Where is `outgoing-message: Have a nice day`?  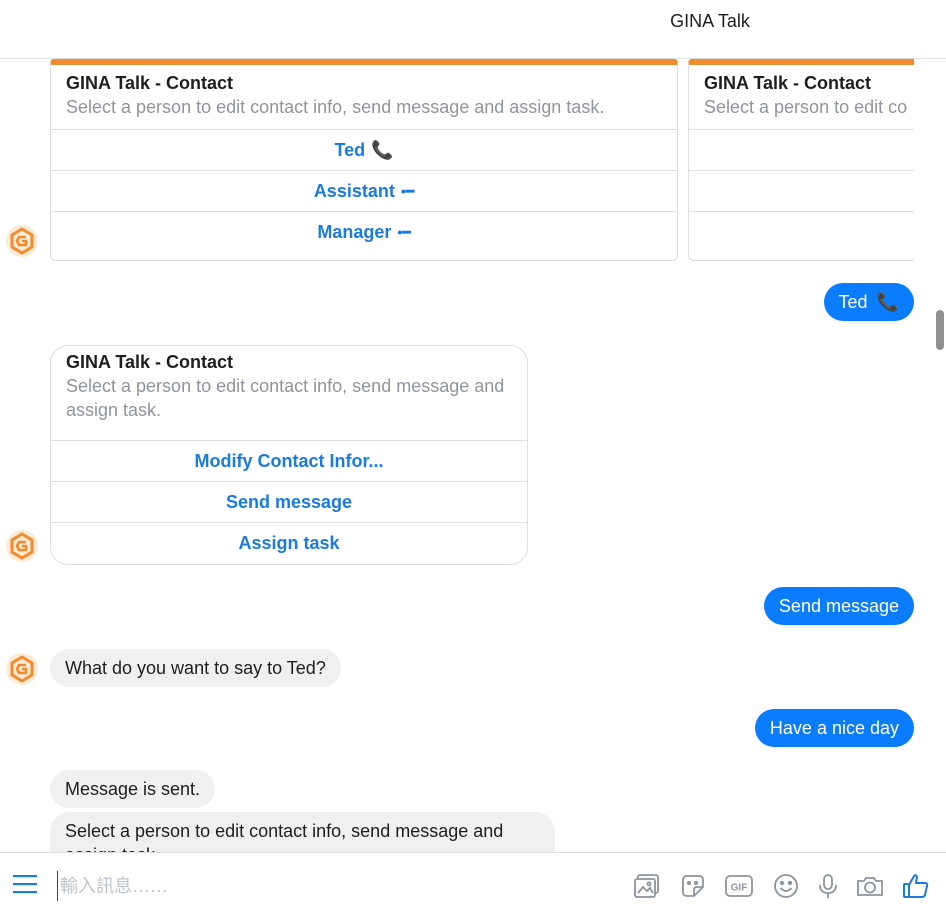 outgoing-message: Have a nice day is located at coordinates (834, 728).